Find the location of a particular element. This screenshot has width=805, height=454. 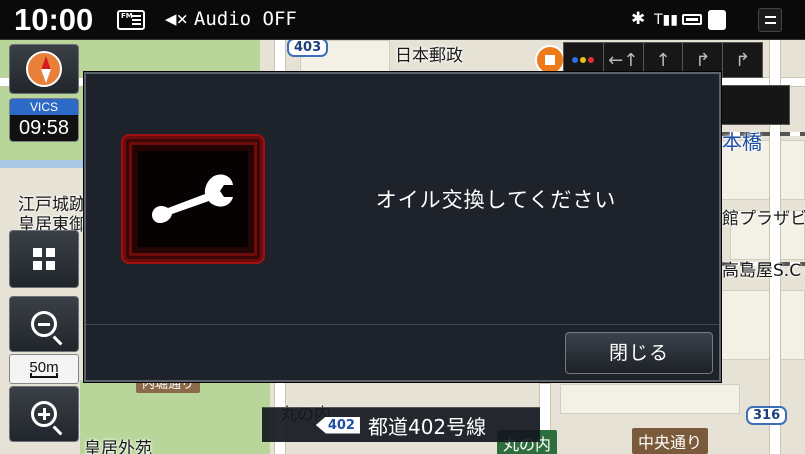

grid-icon is located at coordinates (44, 259).